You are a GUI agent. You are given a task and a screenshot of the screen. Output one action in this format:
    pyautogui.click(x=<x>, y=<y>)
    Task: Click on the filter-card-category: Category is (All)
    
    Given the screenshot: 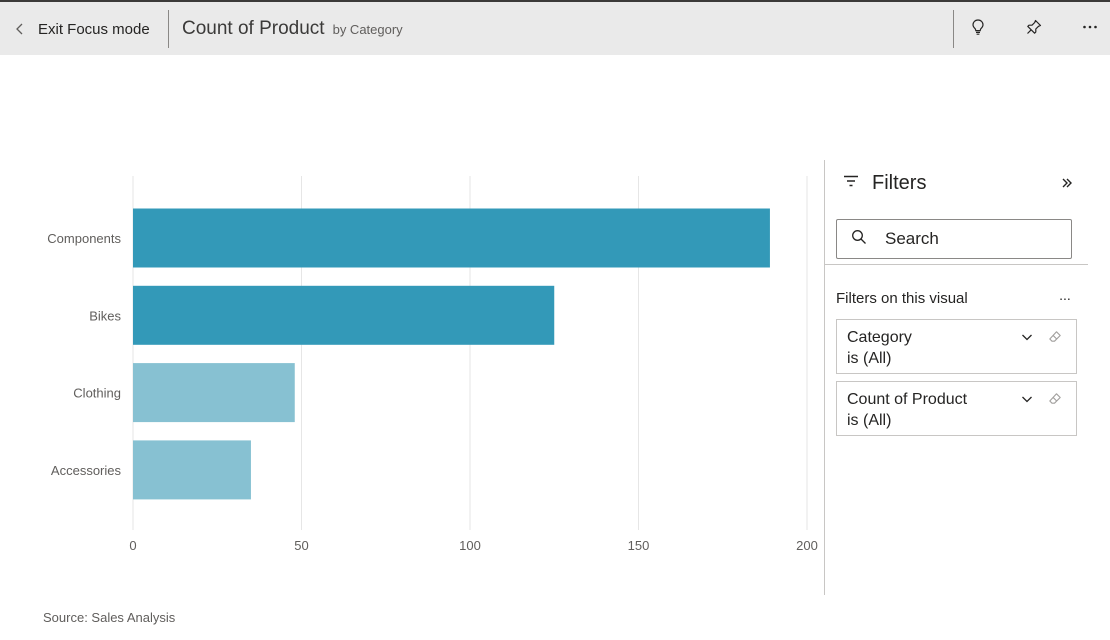 What is the action you would take?
    pyautogui.click(x=956, y=346)
    